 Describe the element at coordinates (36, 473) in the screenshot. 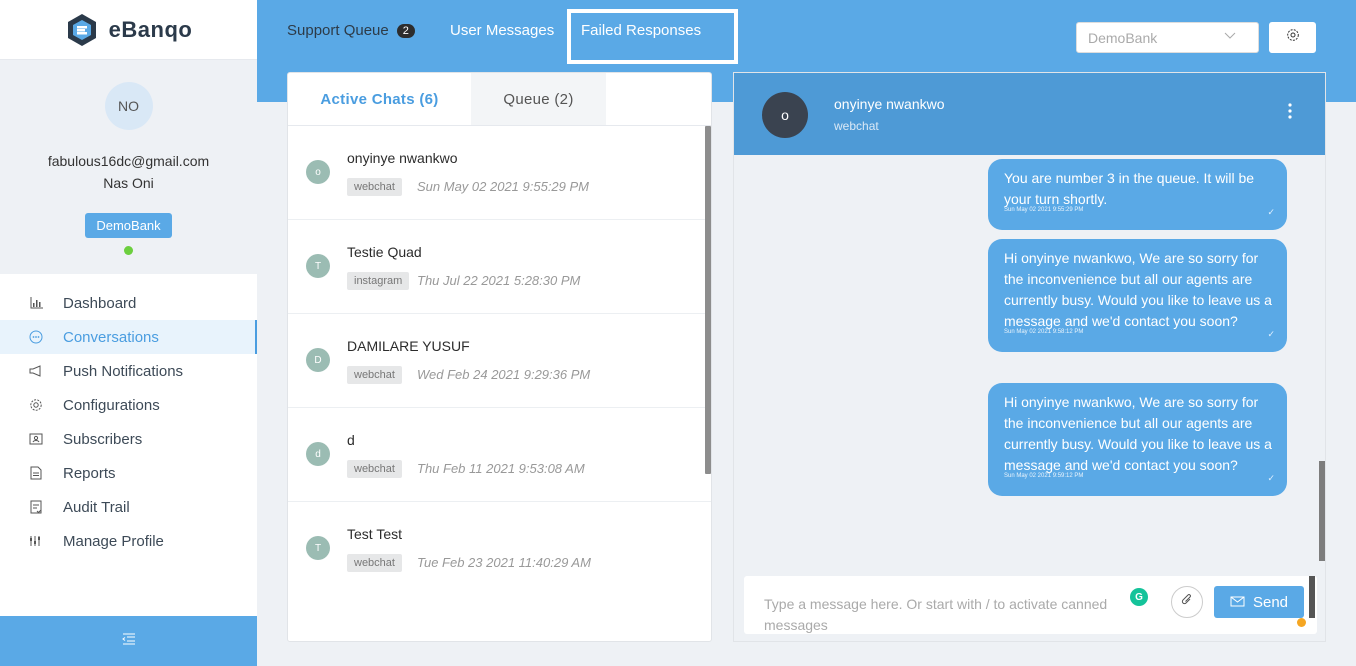

I see `document-icon` at that location.